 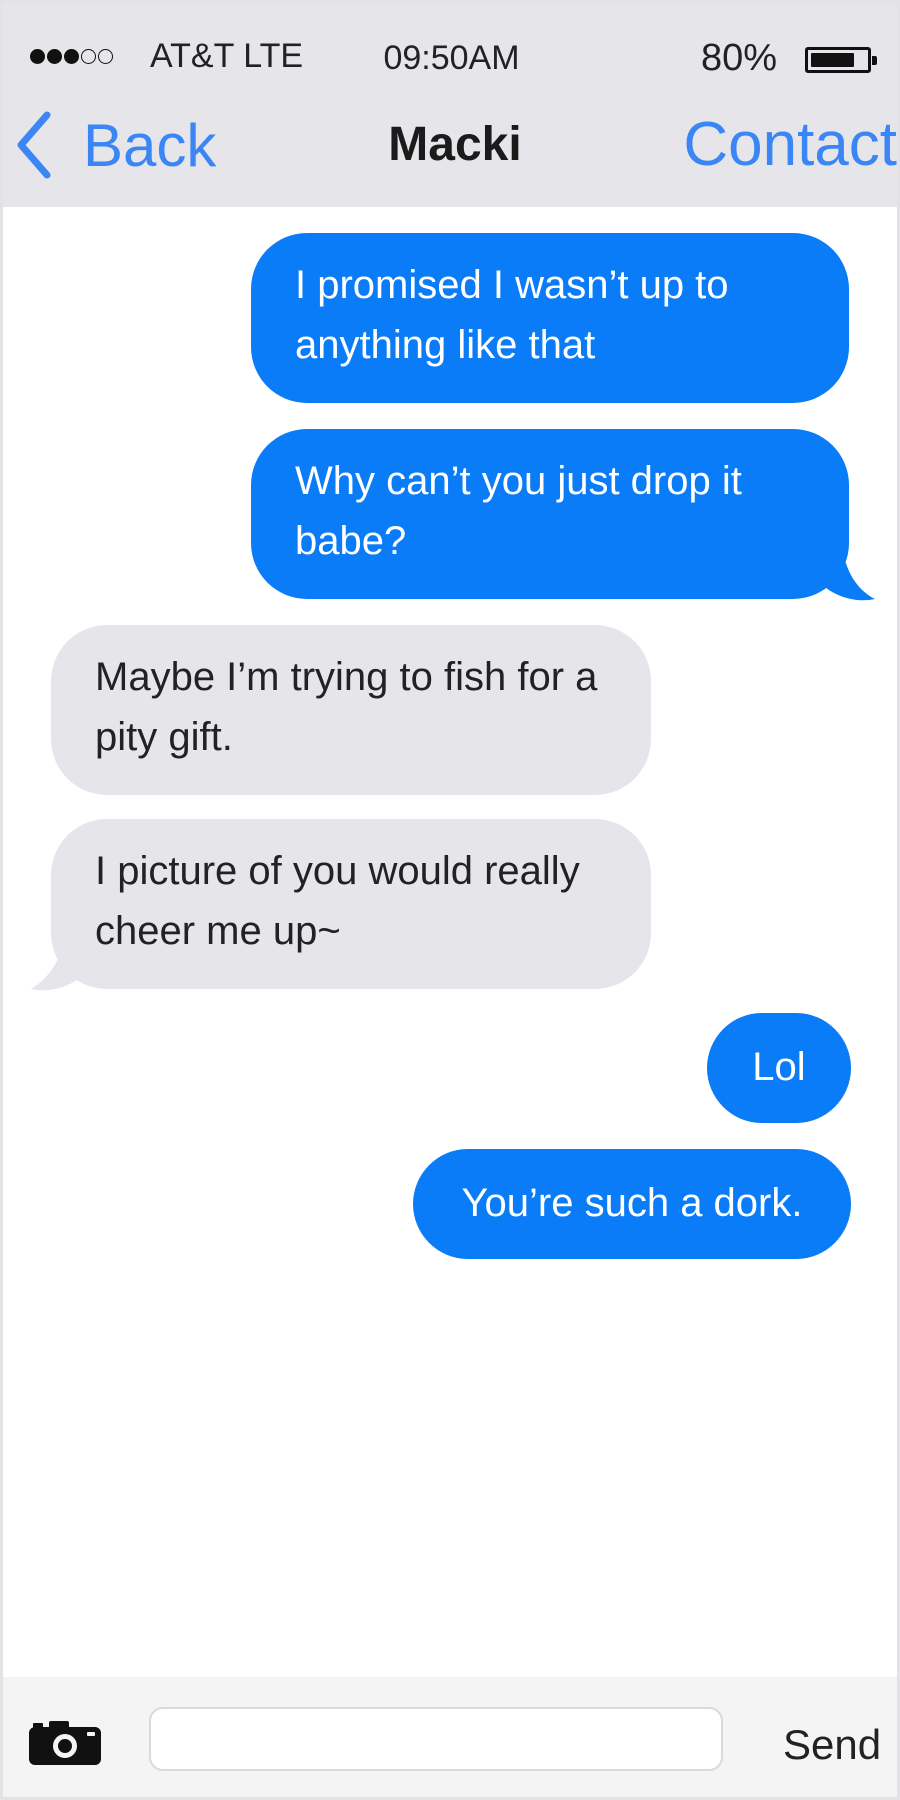 I want to click on battery-fill, so click(x=833, y=60).